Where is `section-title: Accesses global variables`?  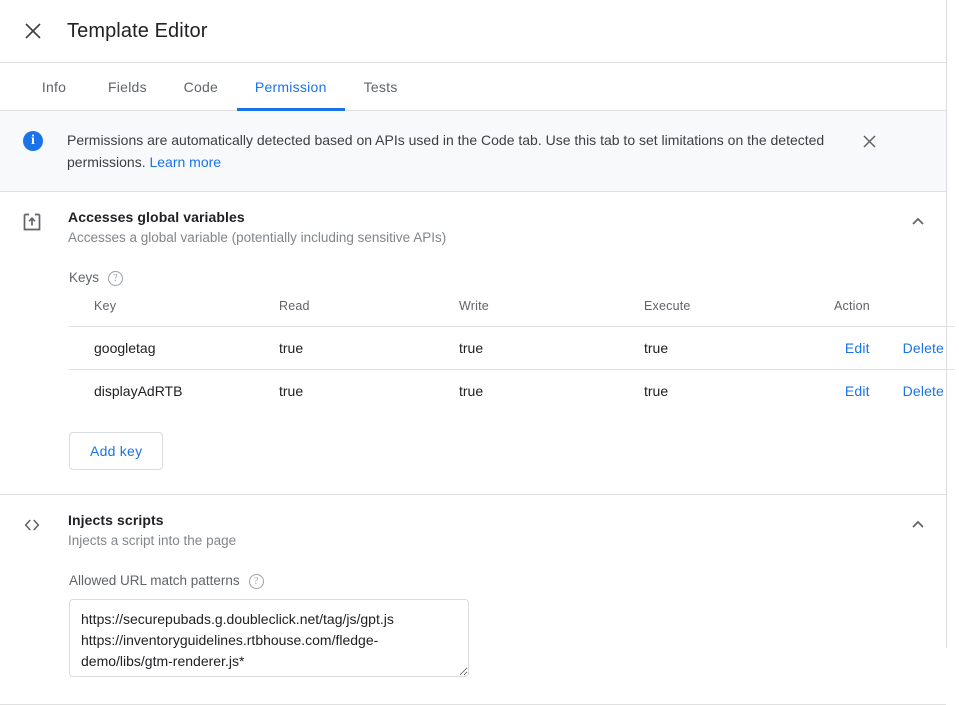 section-title: Accesses global variables is located at coordinates (156, 217).